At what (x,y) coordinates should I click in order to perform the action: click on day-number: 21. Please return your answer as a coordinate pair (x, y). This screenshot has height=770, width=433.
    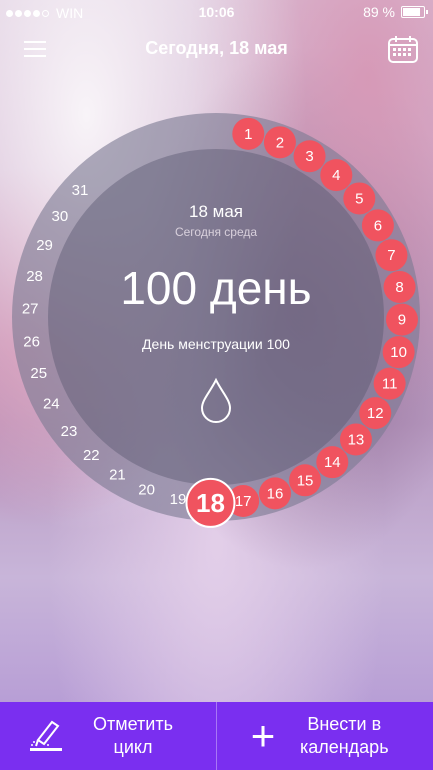
    Looking at the image, I should click on (117, 475).